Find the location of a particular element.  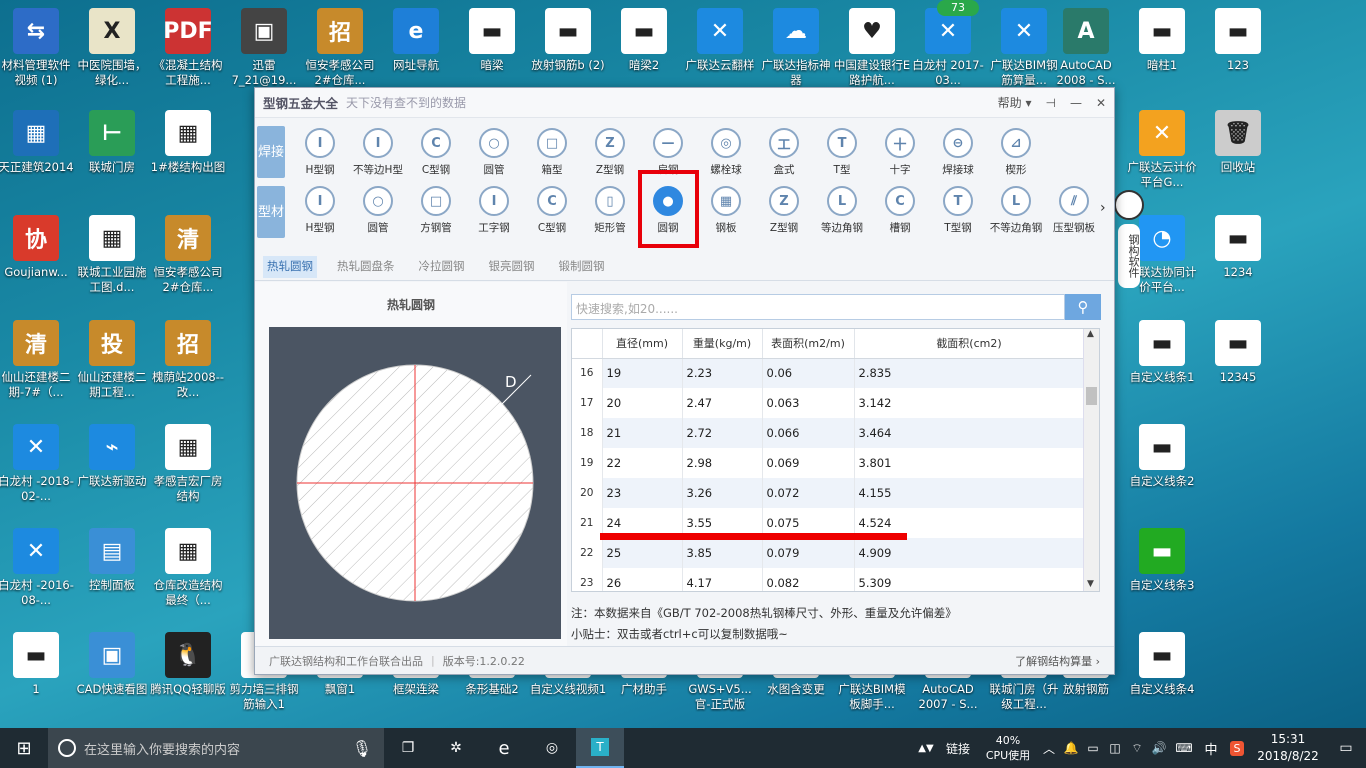

tool-row1-2: C C型钢 is located at coordinates (436, 152).